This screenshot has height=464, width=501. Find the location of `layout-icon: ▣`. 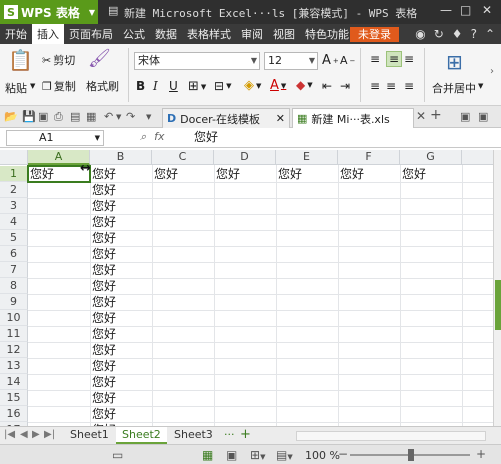

layout-icon: ▣ is located at coordinates (465, 116).